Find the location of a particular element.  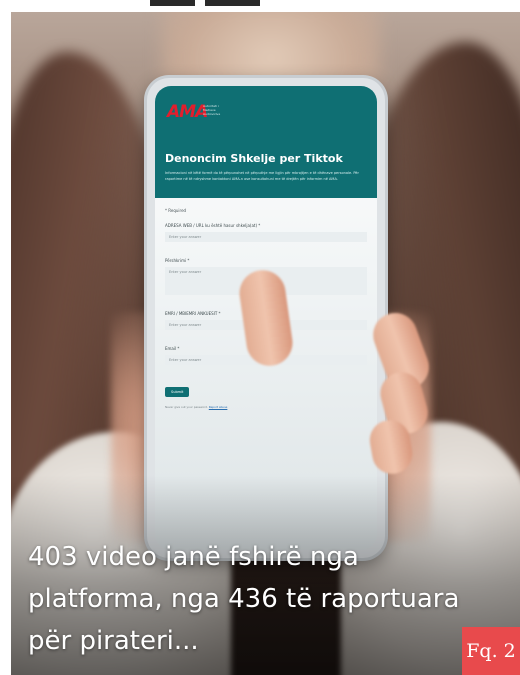

logo-subtitle: Autoriteti i Mediave Audiovizive is located at coordinates (212, 110).